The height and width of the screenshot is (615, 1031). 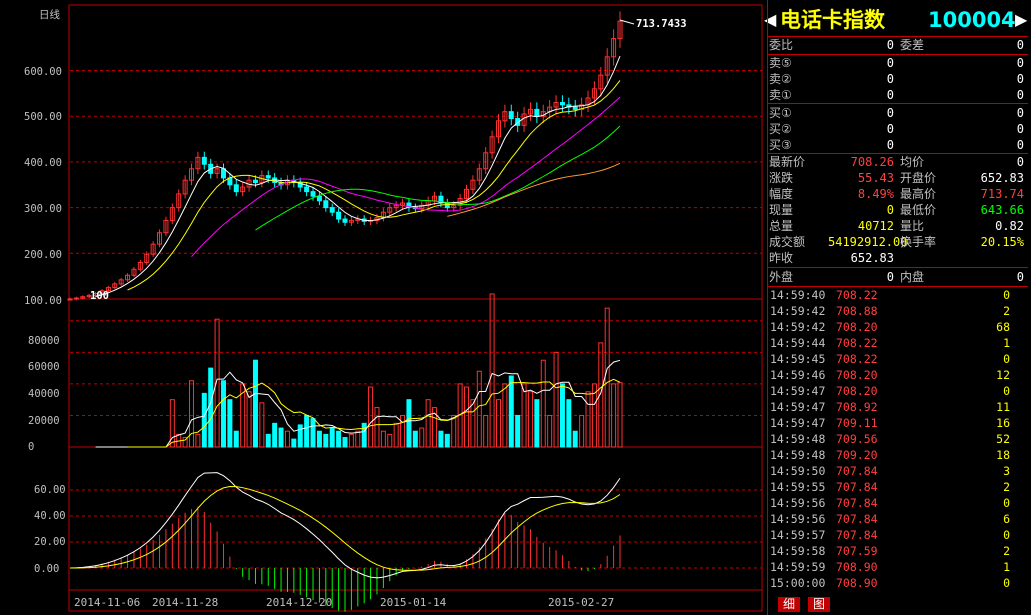 What do you see at coordinates (107, 602) in the screenshot?
I see `date-tick-label: 2014-11-06` at bounding box center [107, 602].